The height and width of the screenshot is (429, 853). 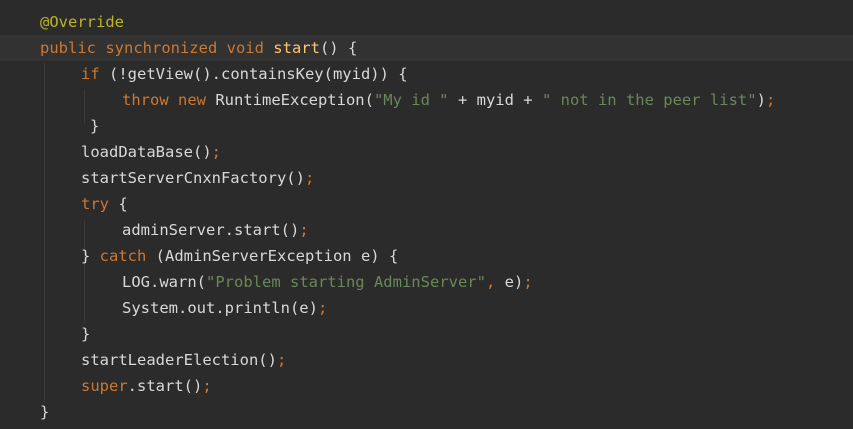 I want to click on code-token-string: " not in the peer list", so click(x=649, y=100).